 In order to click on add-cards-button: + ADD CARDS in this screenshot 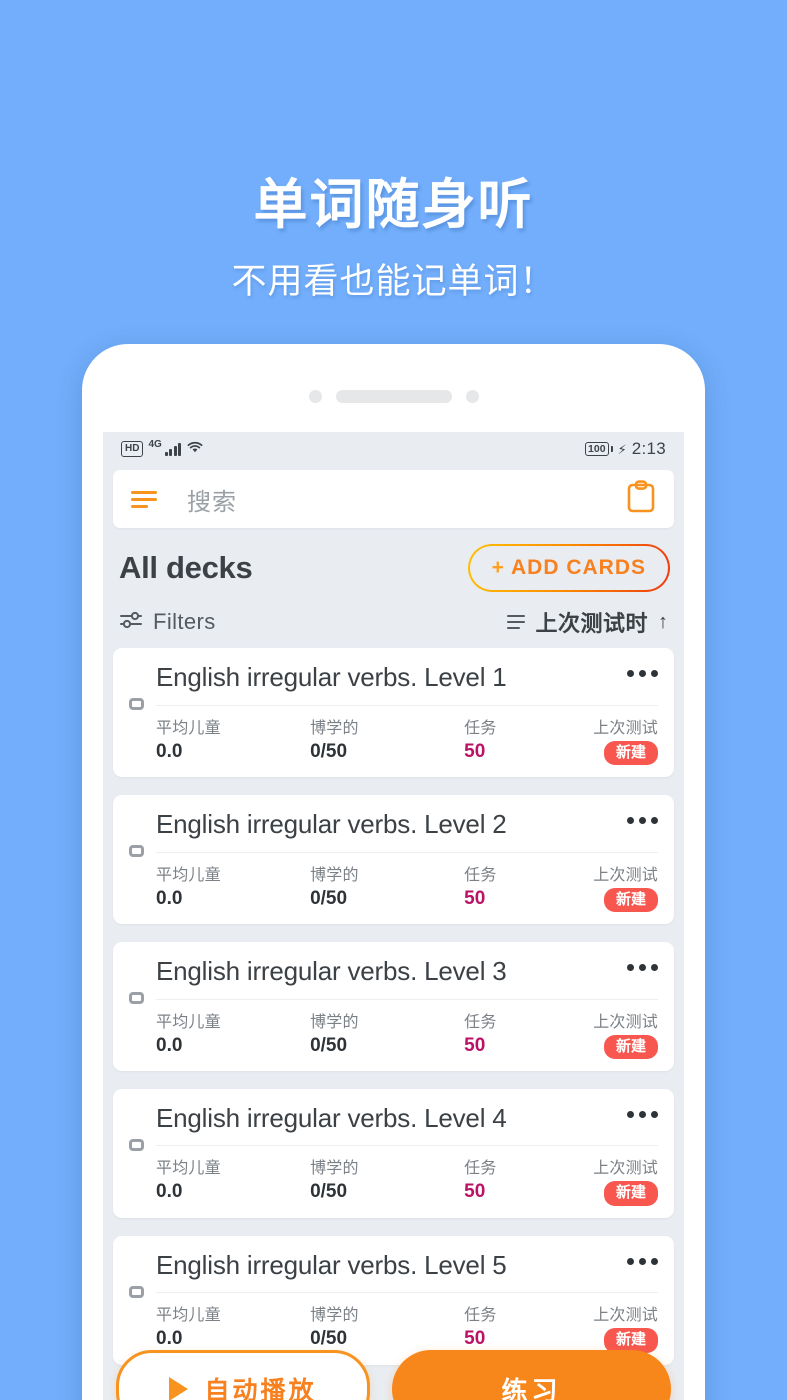, I will do `click(569, 568)`.